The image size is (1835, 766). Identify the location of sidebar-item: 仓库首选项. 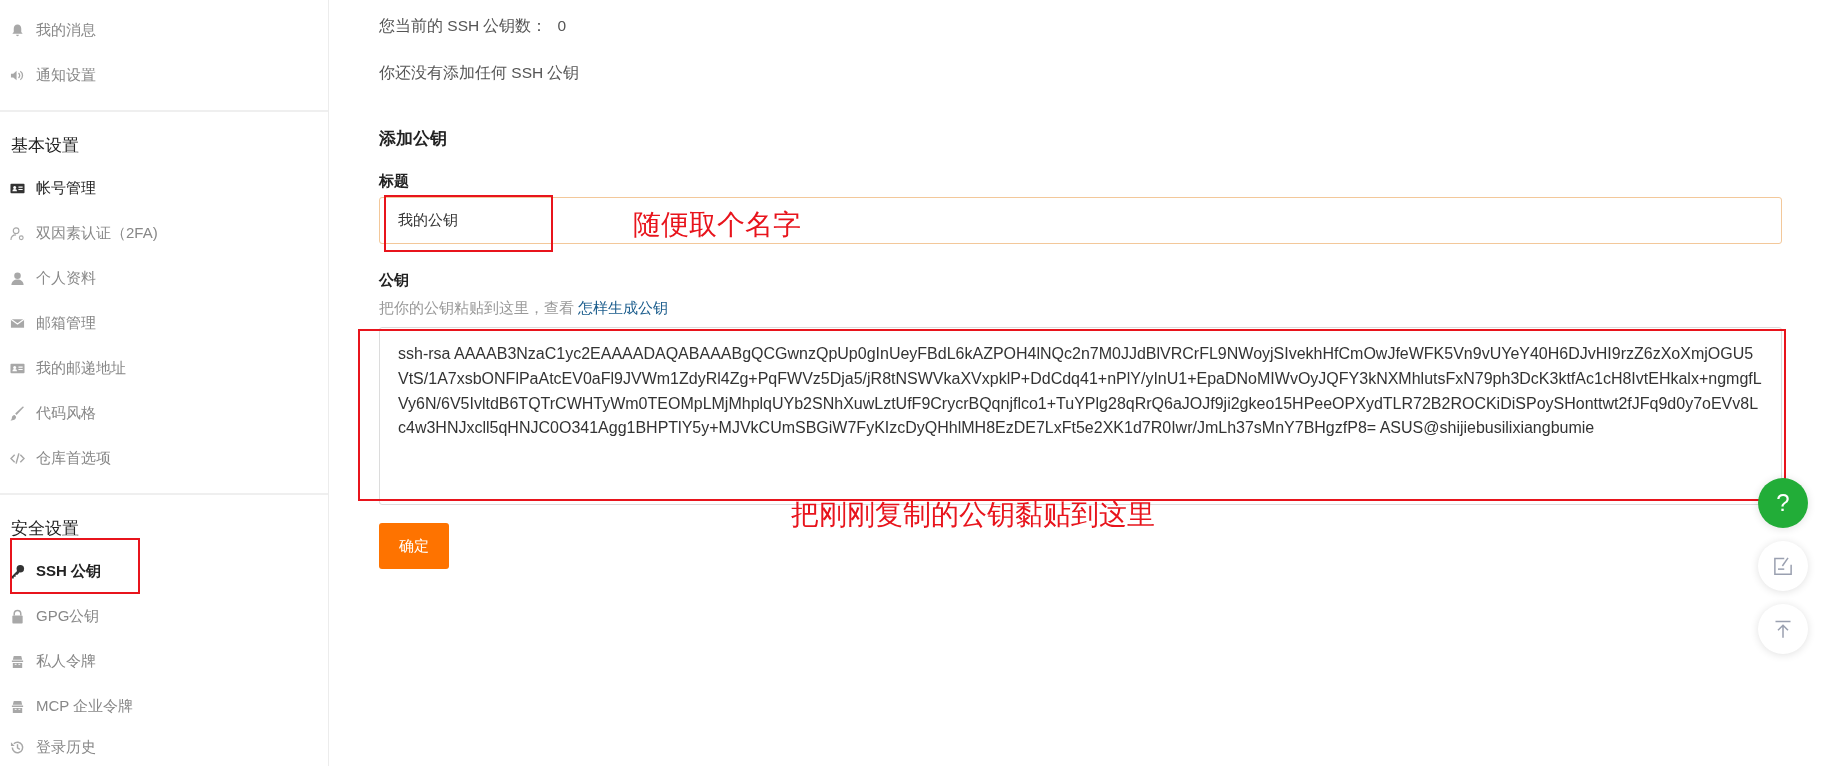
(164, 458).